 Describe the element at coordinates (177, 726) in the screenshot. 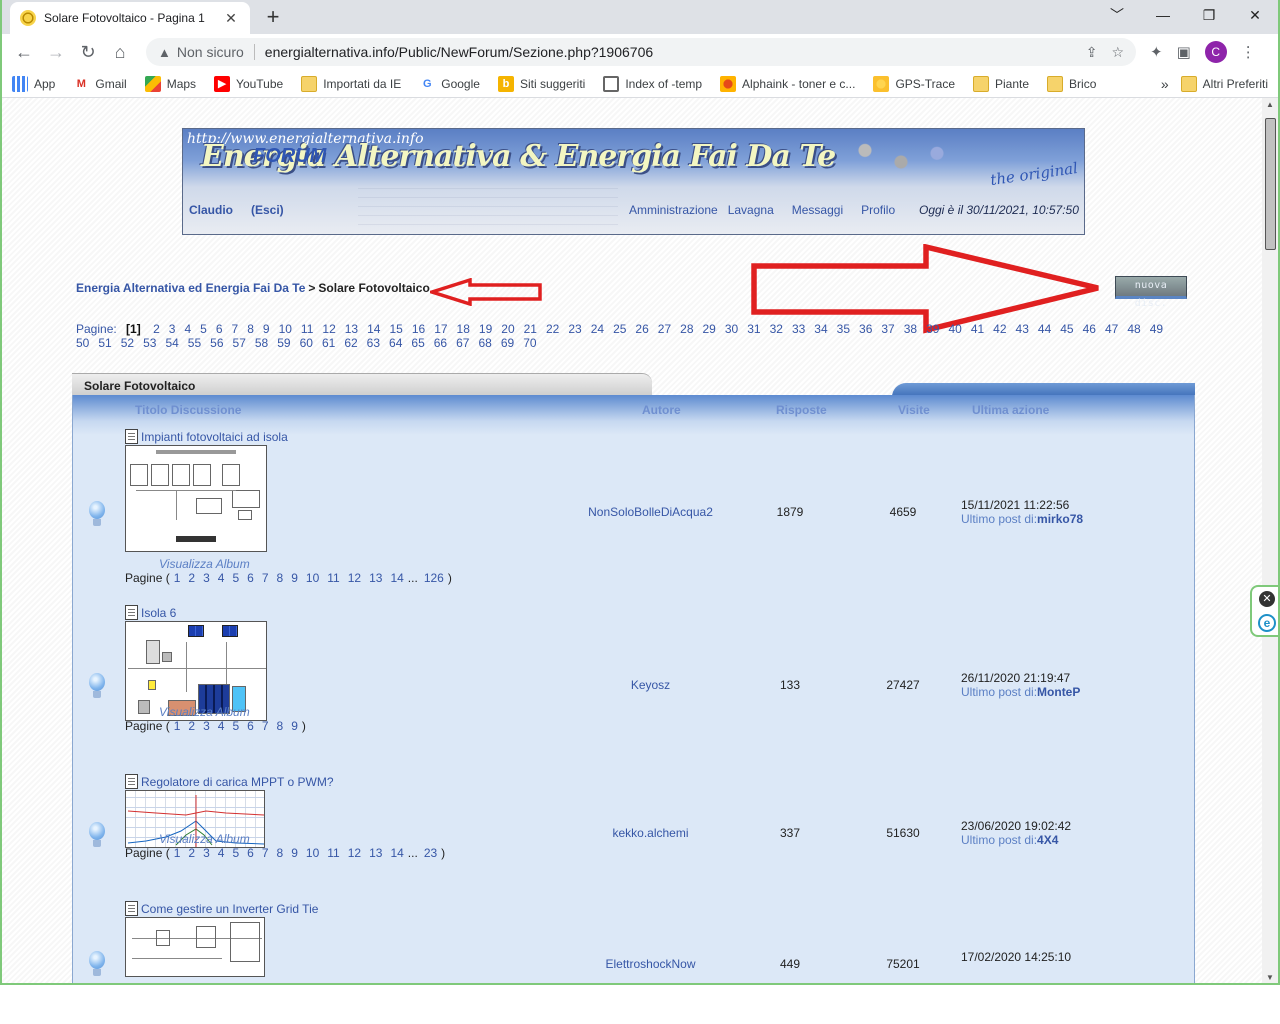

I see `topic-page-link: 1` at that location.